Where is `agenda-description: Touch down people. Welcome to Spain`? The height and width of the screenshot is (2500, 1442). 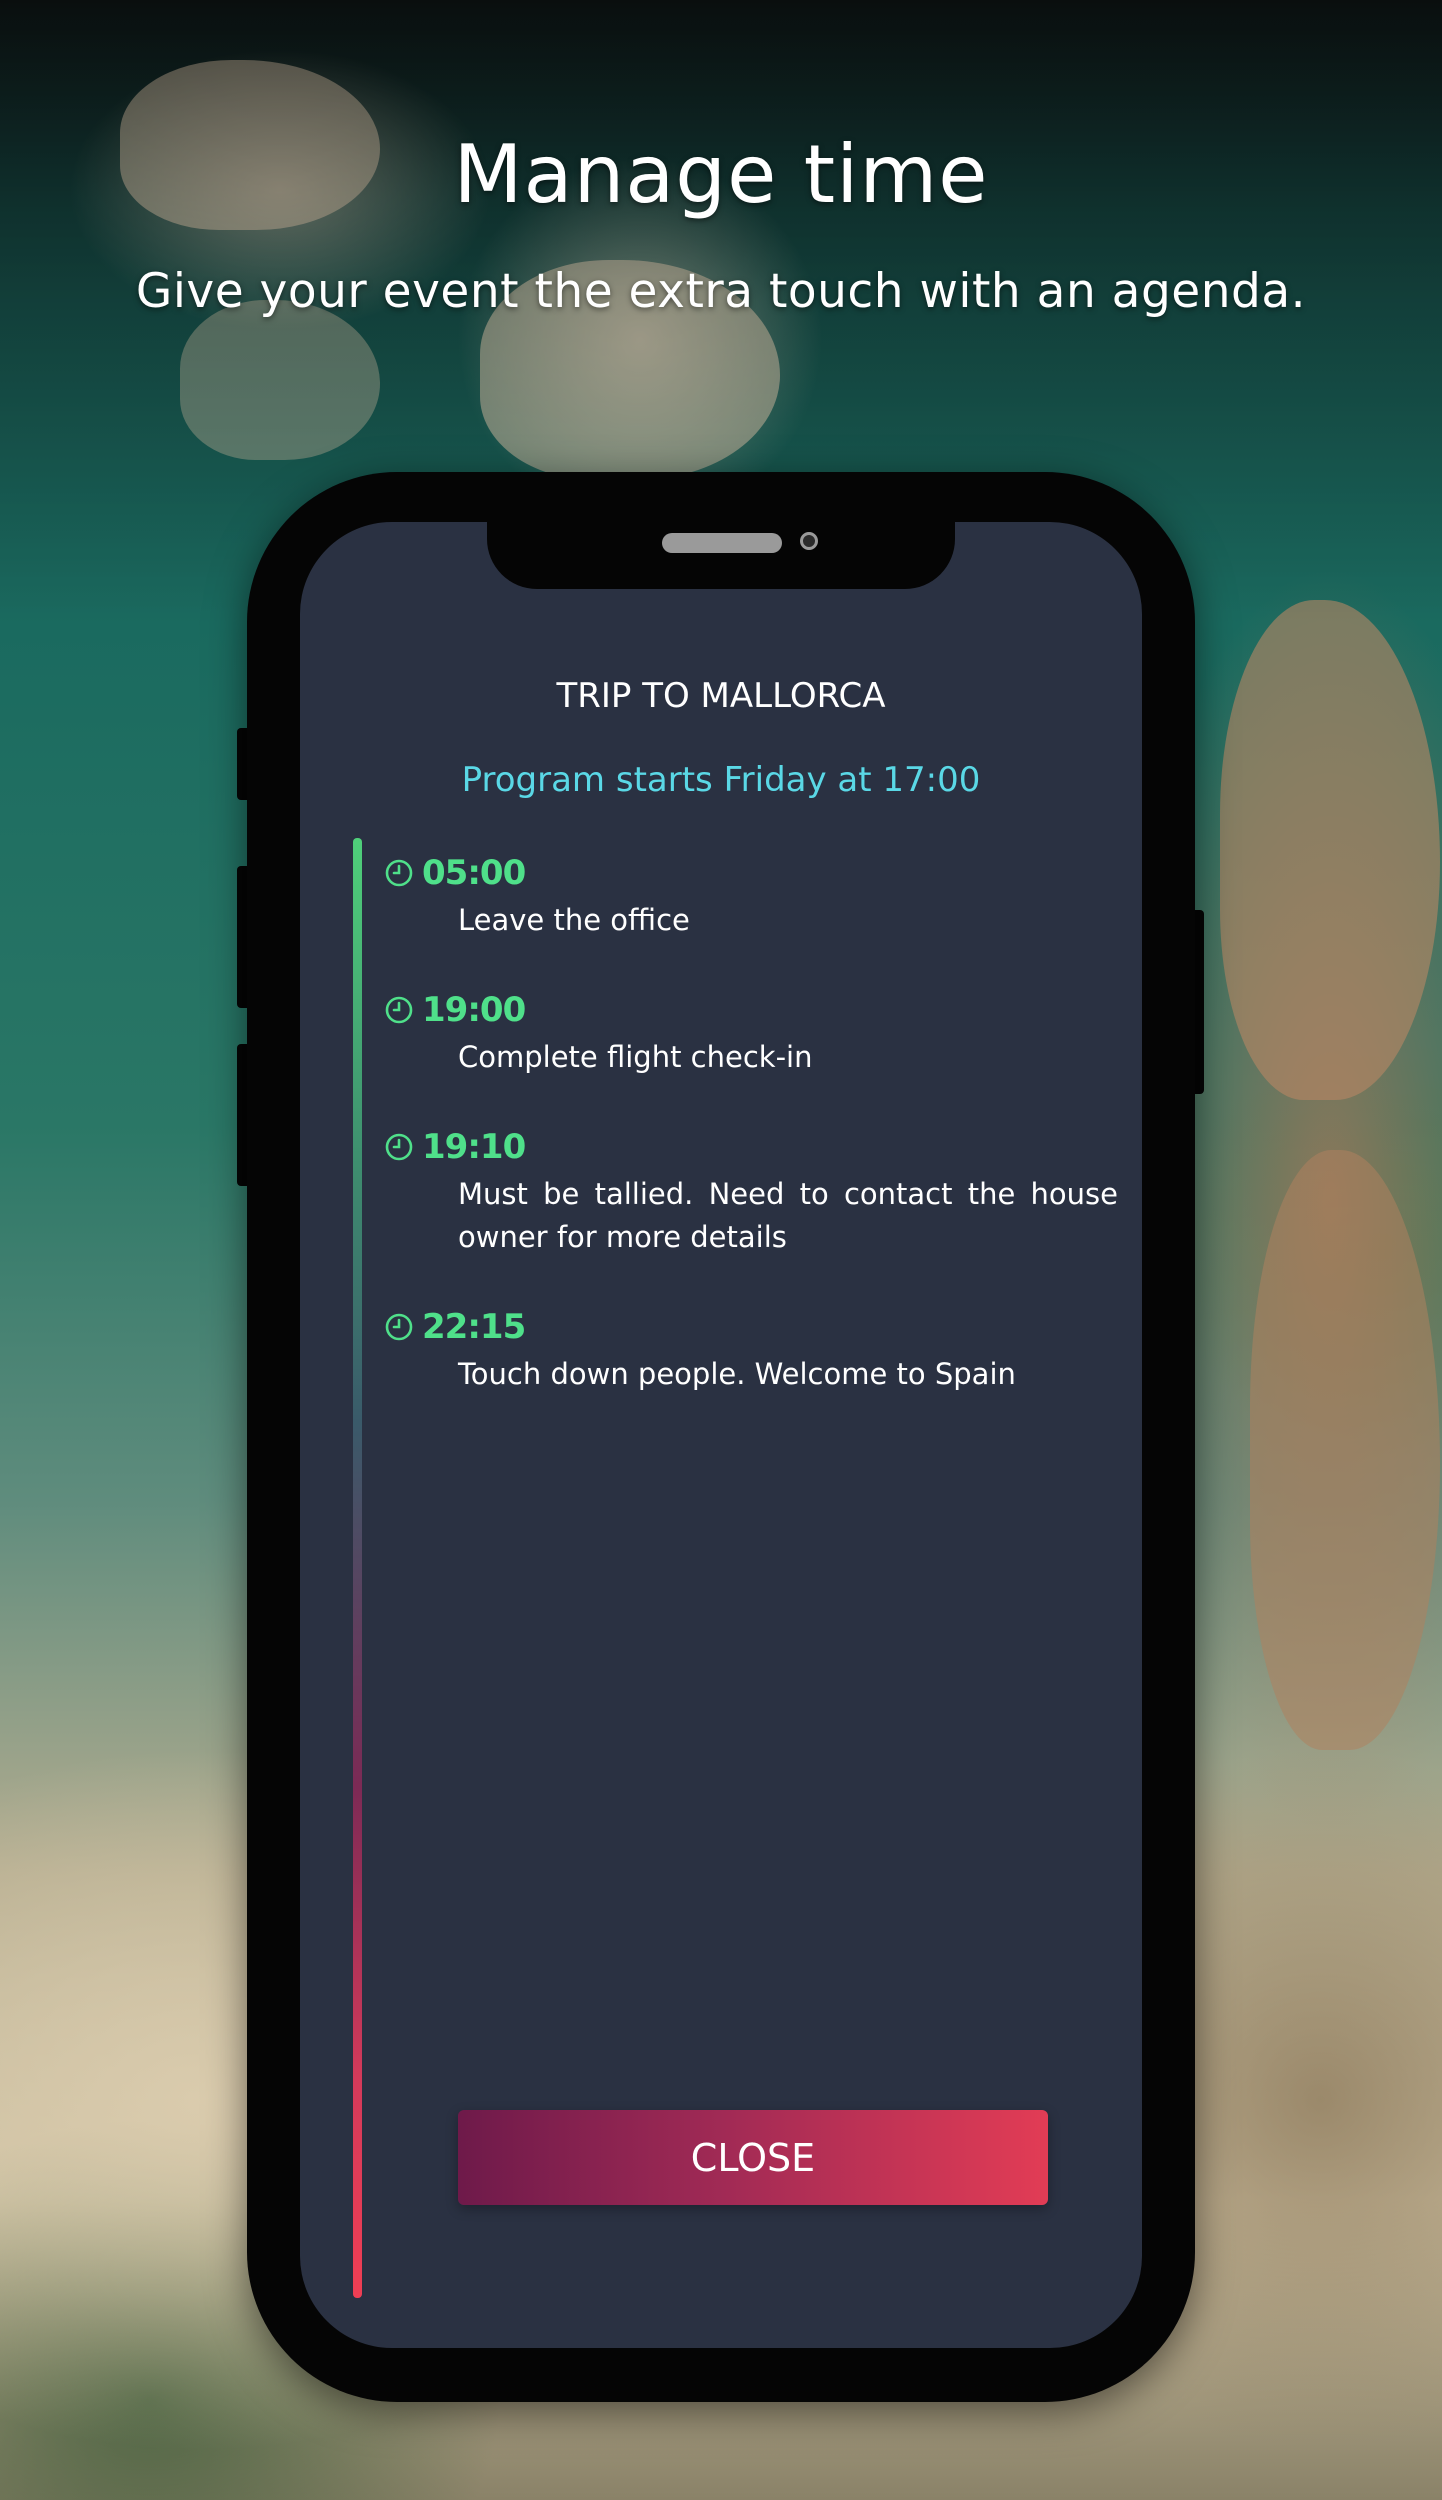
agenda-description: Touch down people. Welcome to Spain is located at coordinates (737, 1374).